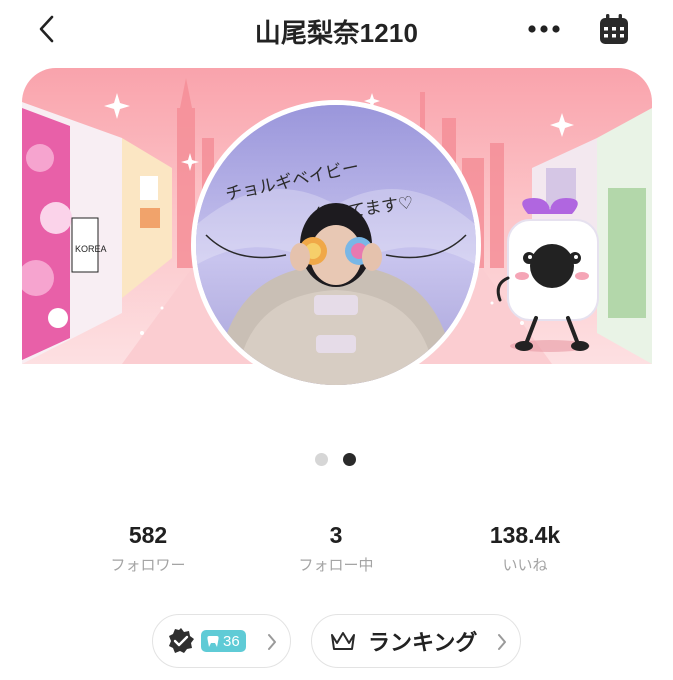 The image size is (673, 680). I want to click on ranking-label: ランキング, so click(423, 642).